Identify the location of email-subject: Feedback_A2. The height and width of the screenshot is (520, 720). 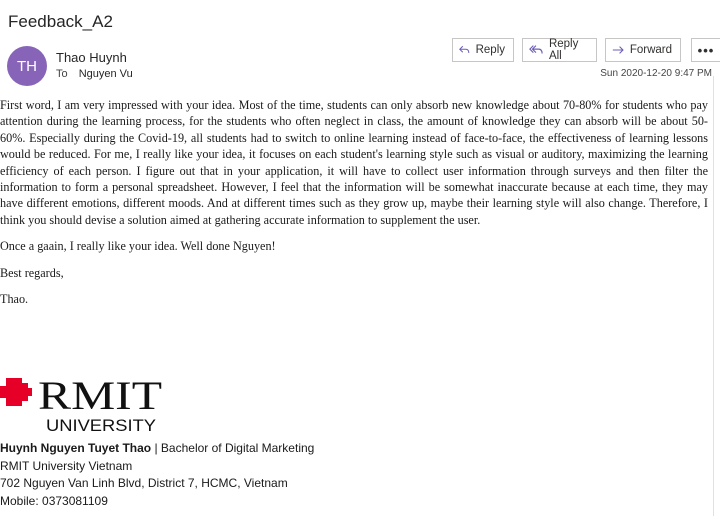
(60, 21).